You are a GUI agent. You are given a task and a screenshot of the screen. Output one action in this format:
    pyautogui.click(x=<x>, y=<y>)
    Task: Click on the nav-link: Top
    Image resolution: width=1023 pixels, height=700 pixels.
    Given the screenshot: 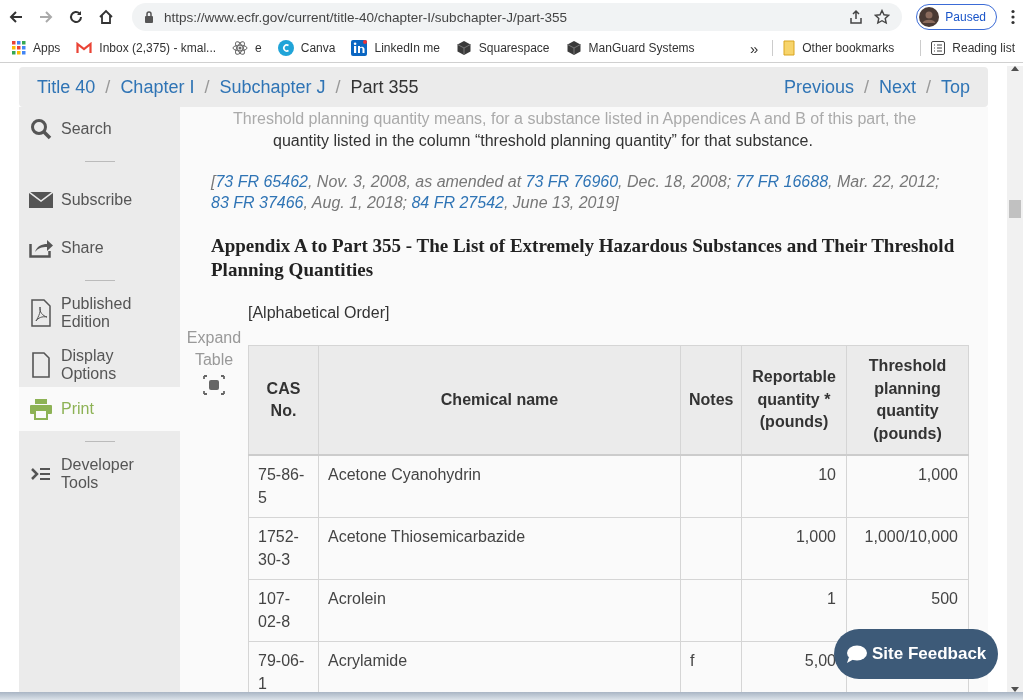 What is the action you would take?
    pyautogui.click(x=955, y=87)
    